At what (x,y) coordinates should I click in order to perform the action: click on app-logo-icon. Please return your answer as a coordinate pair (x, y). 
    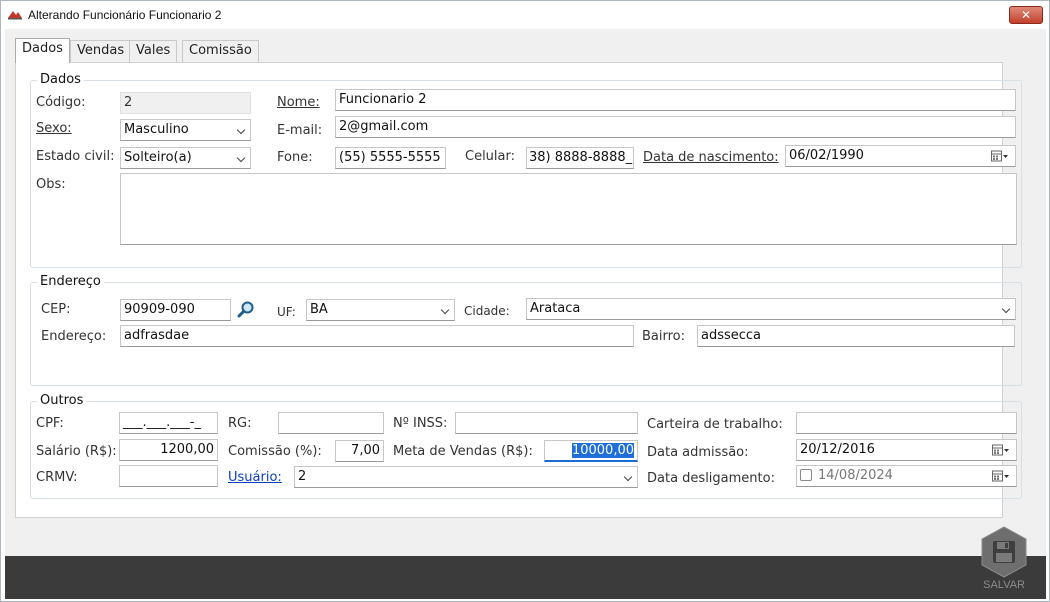
    Looking at the image, I should click on (15, 15).